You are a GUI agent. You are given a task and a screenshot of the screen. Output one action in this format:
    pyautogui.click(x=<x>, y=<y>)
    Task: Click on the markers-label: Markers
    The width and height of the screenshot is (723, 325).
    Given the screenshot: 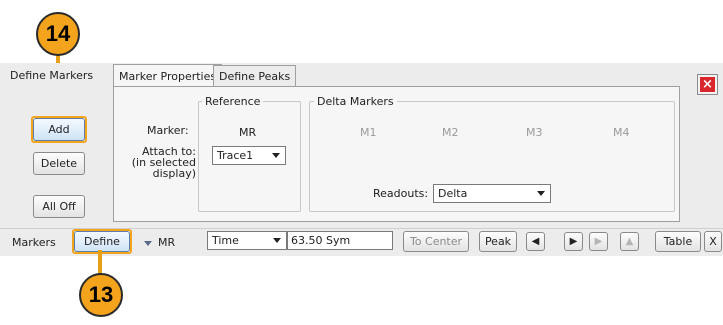 What is the action you would take?
    pyautogui.click(x=34, y=242)
    